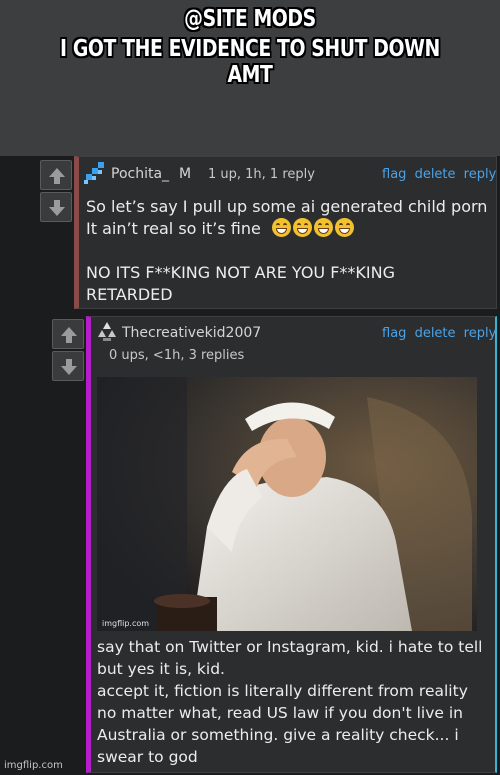 Image resolution: width=500 pixels, height=775 pixels. I want to click on user-badge: M, so click(185, 174).